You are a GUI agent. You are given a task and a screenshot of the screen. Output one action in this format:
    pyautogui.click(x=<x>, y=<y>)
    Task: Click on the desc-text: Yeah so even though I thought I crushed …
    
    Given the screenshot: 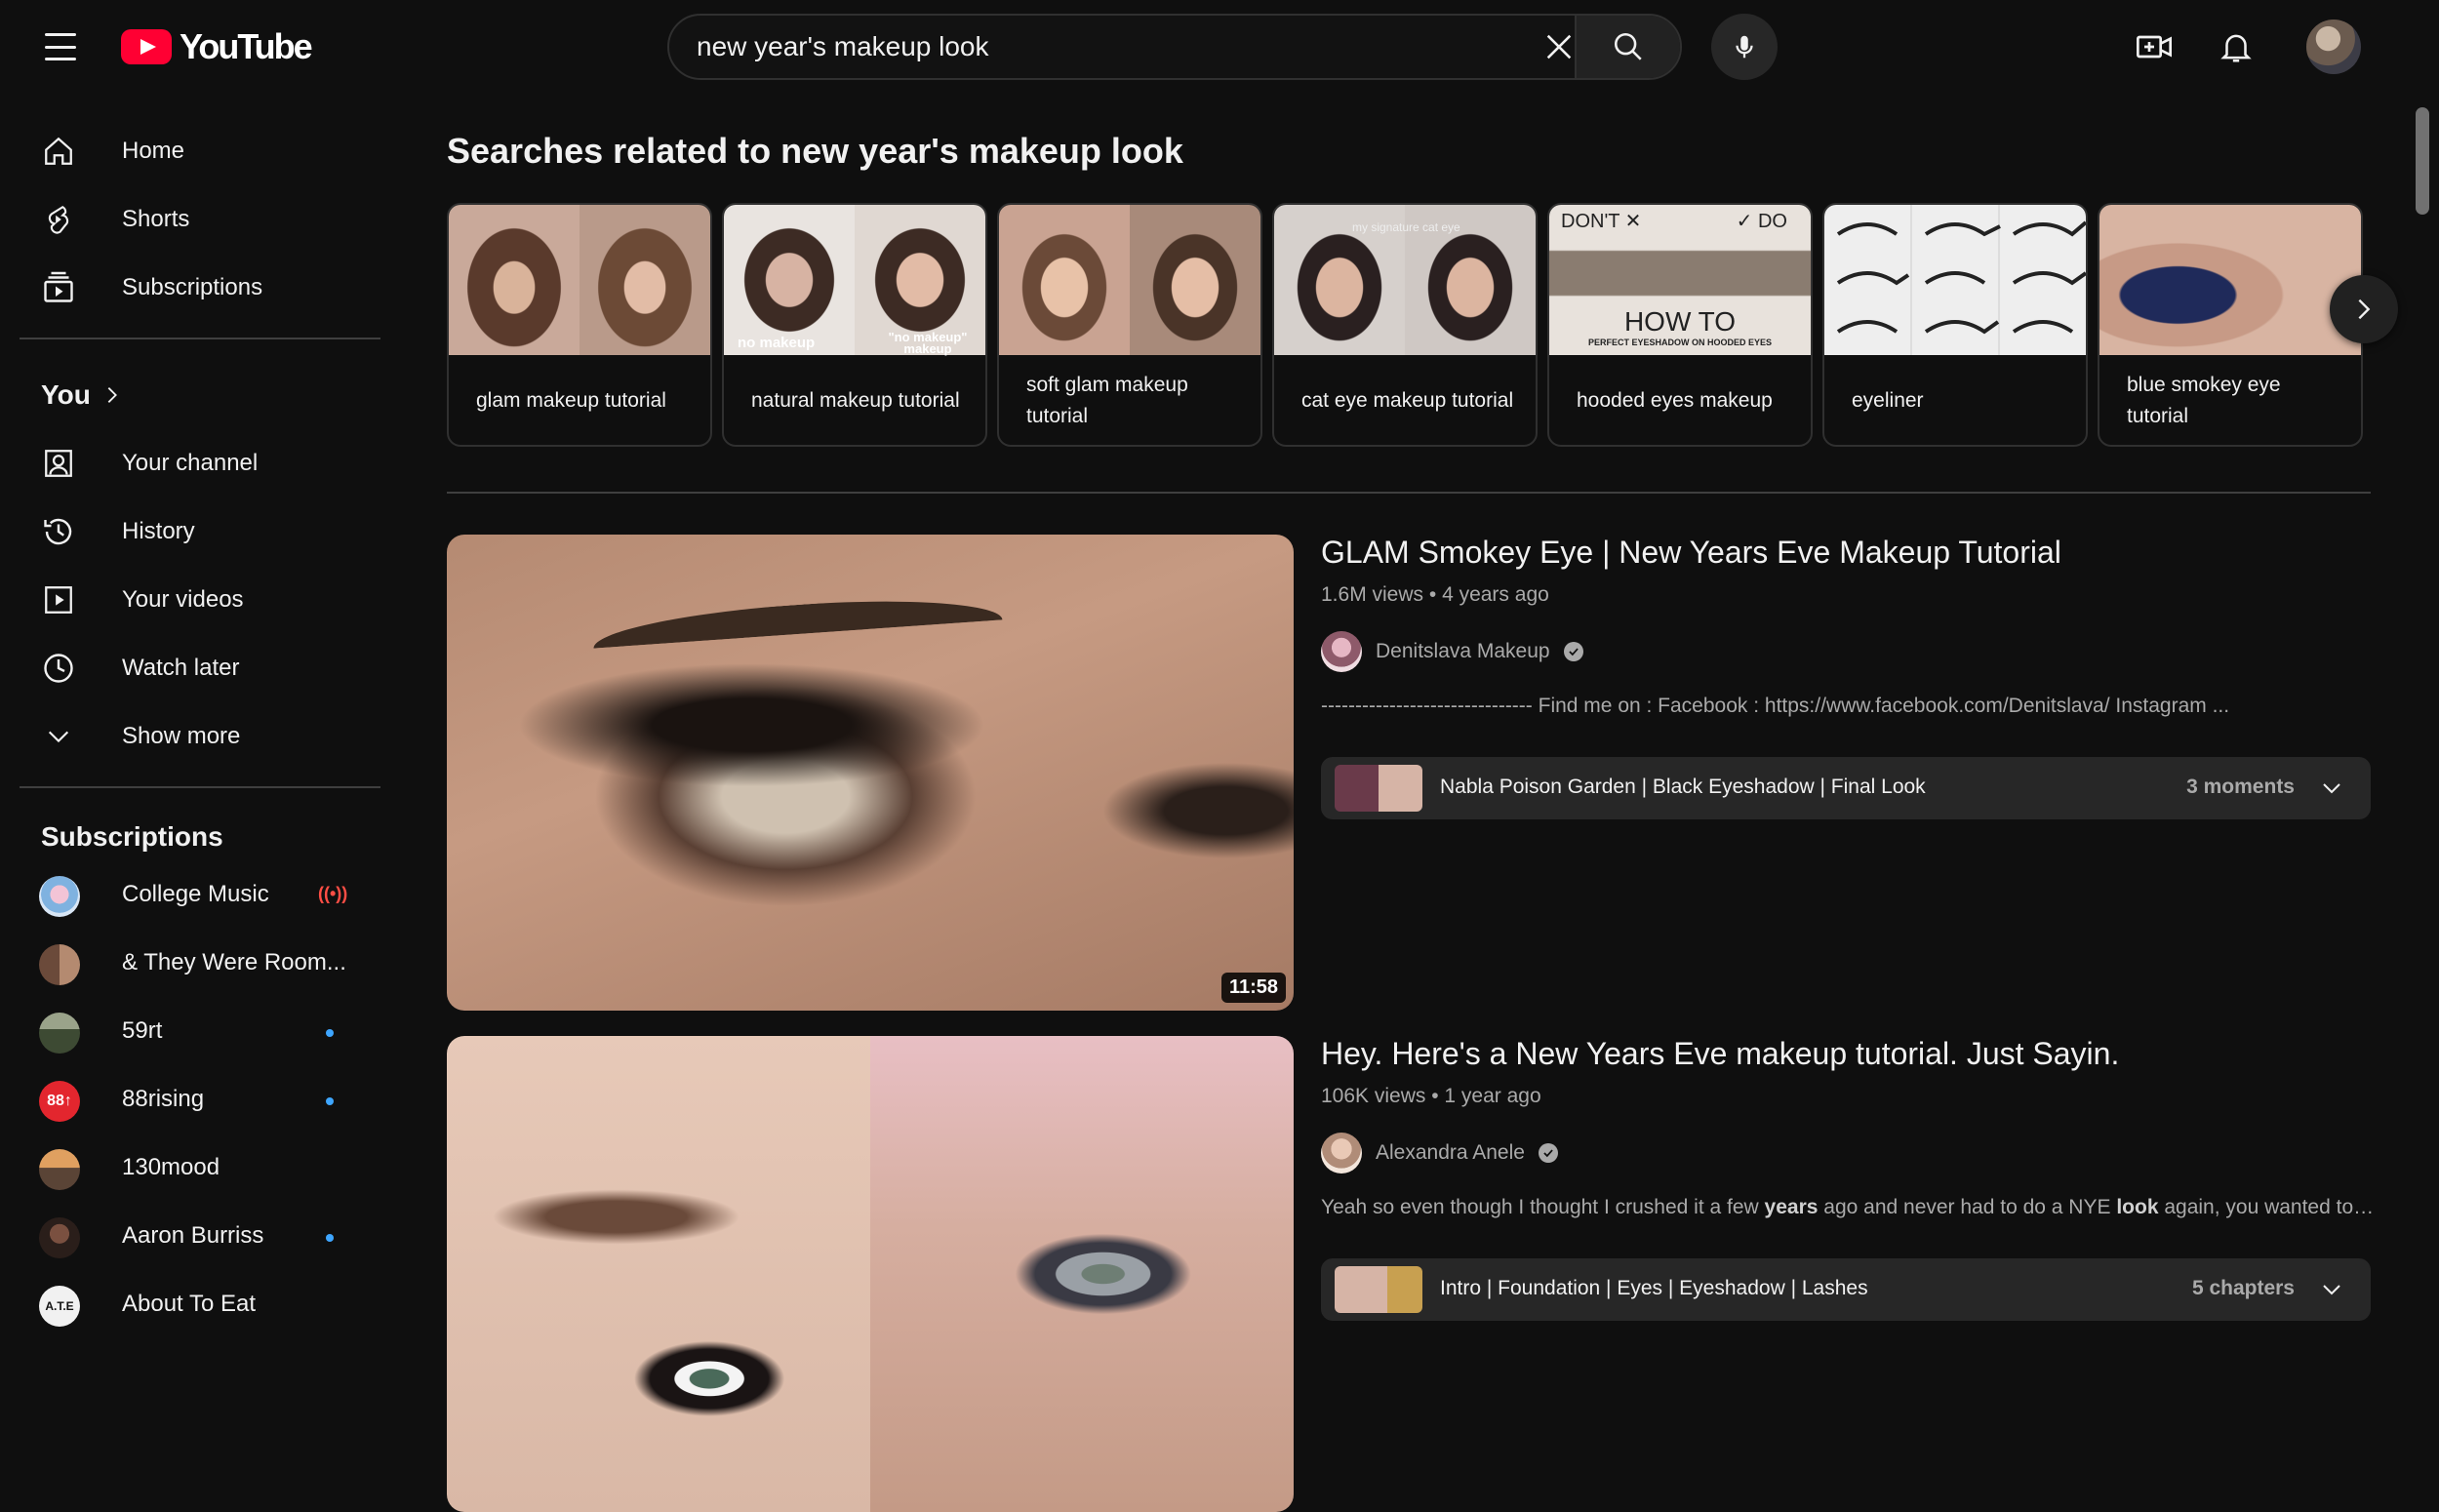 What is the action you would take?
    pyautogui.click(x=1543, y=1207)
    